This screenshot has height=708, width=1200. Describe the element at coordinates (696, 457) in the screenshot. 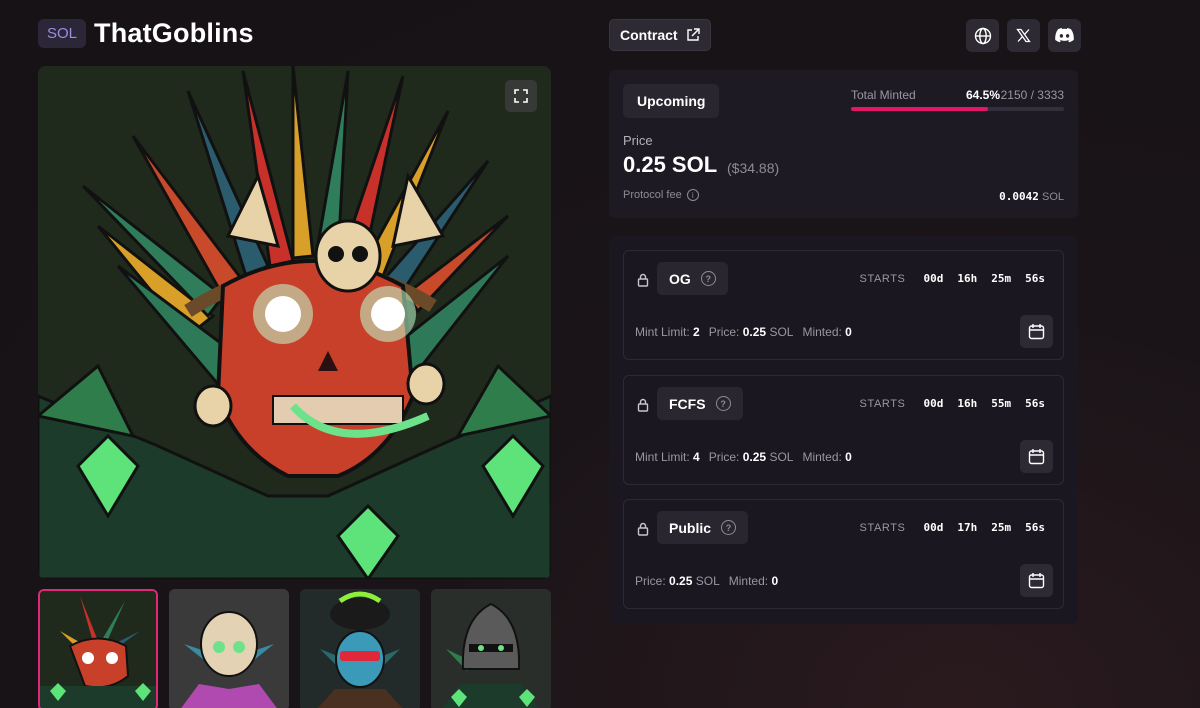

I see `mint-limit-value: 4` at that location.